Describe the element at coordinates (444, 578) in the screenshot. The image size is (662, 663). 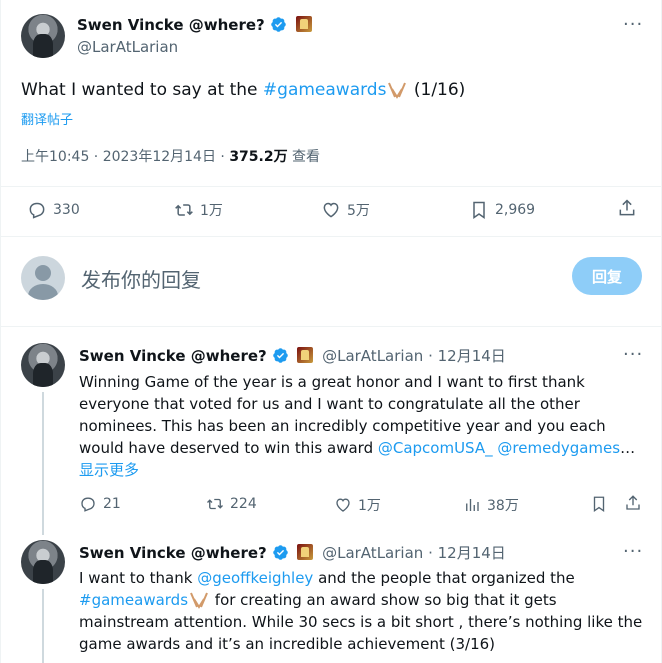
I see `reply-text-segment: and the people that organized the` at that location.